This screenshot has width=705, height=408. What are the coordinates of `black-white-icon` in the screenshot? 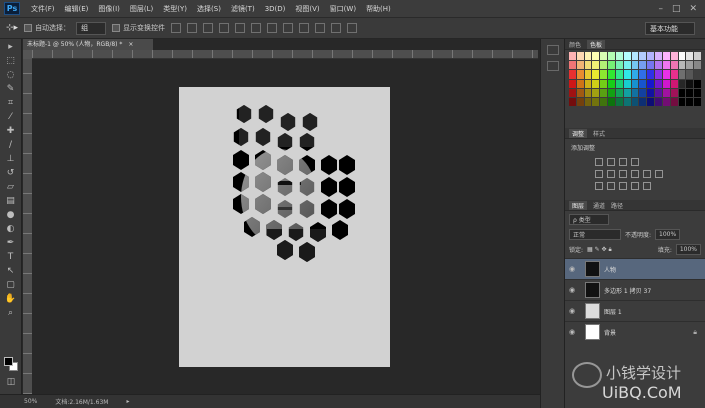 It's located at (635, 174).